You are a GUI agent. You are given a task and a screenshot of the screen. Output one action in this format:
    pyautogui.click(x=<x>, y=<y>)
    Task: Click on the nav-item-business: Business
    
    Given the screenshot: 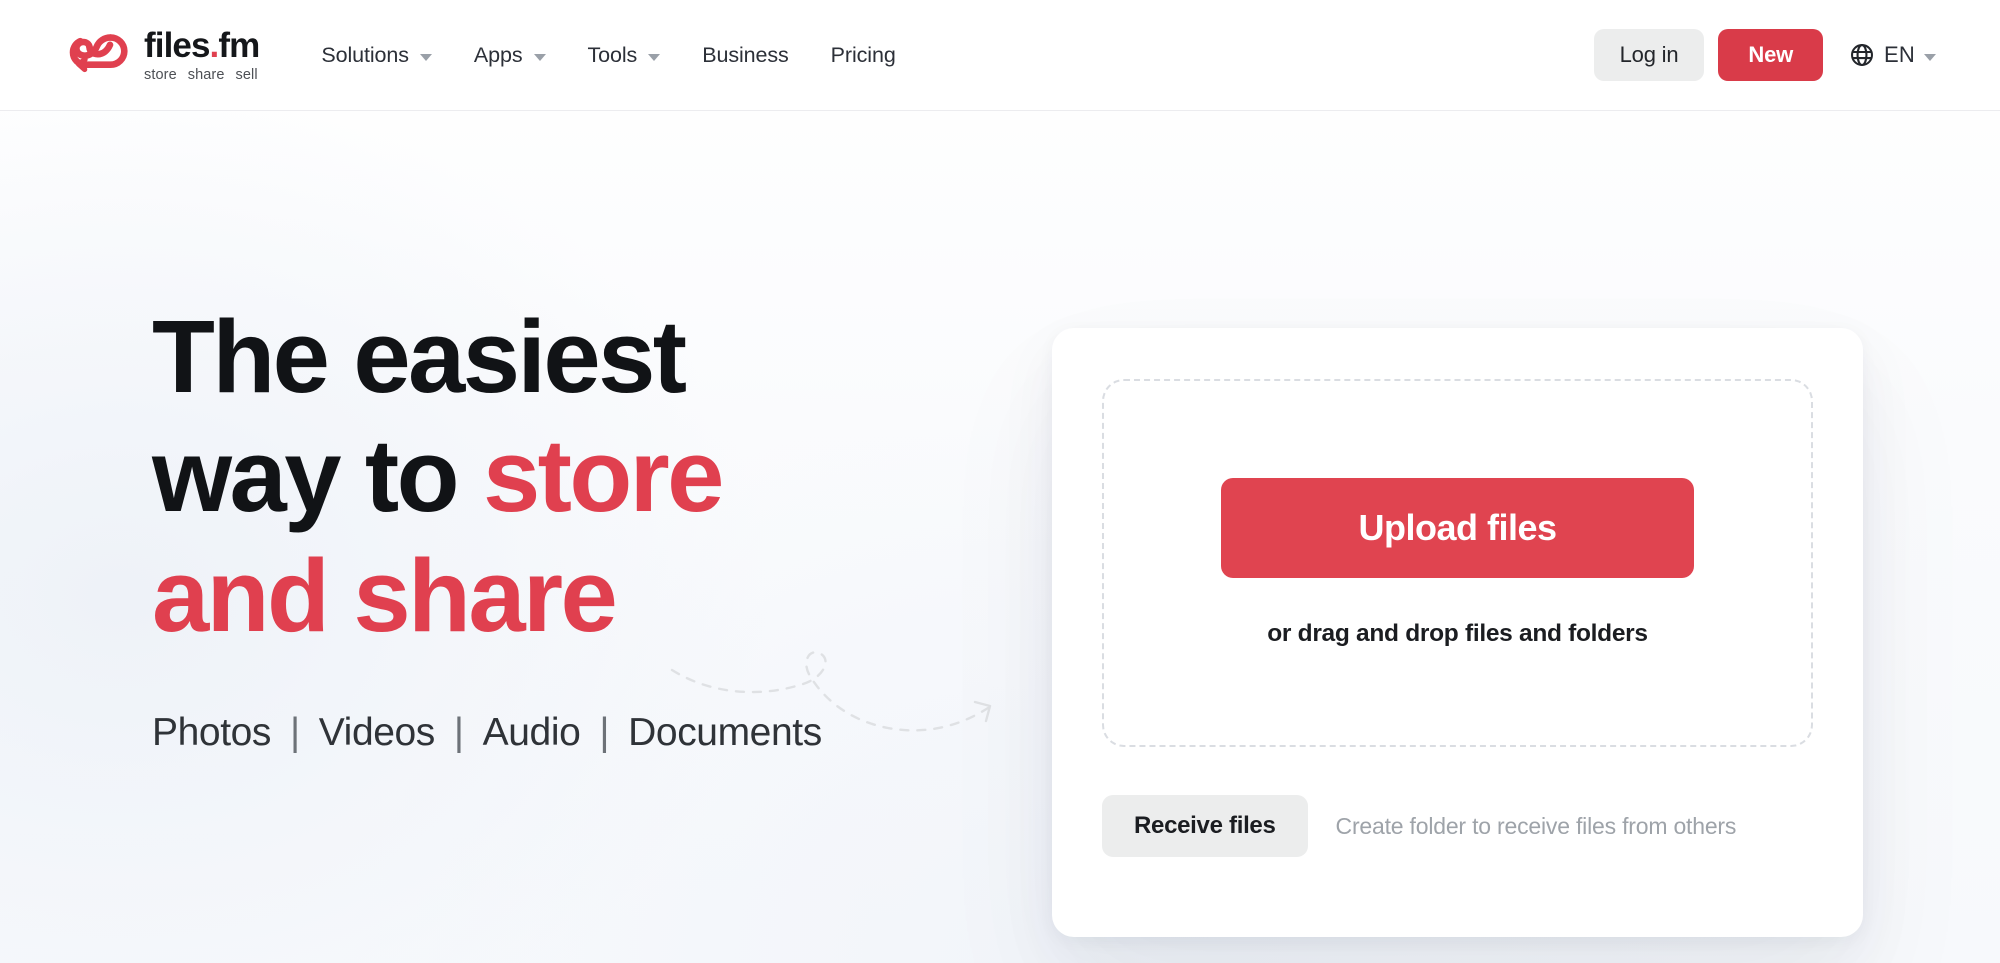 What is the action you would take?
    pyautogui.click(x=745, y=55)
    